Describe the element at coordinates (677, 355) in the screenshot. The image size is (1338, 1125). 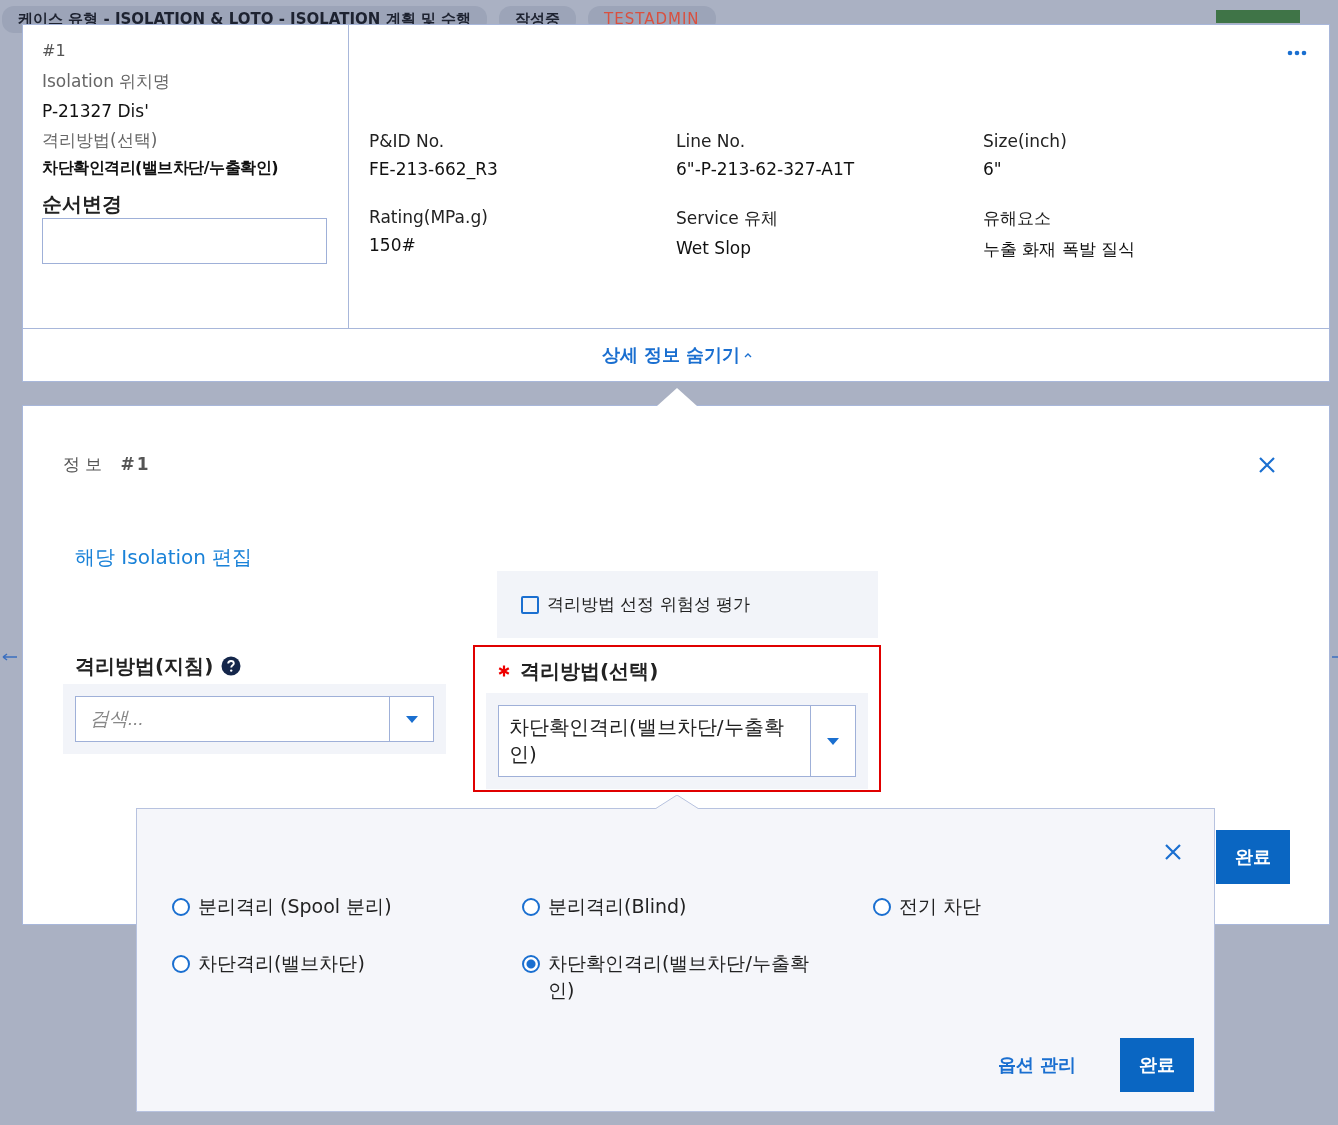
I see `toggle-link: 상세 정보 숨기기` at that location.